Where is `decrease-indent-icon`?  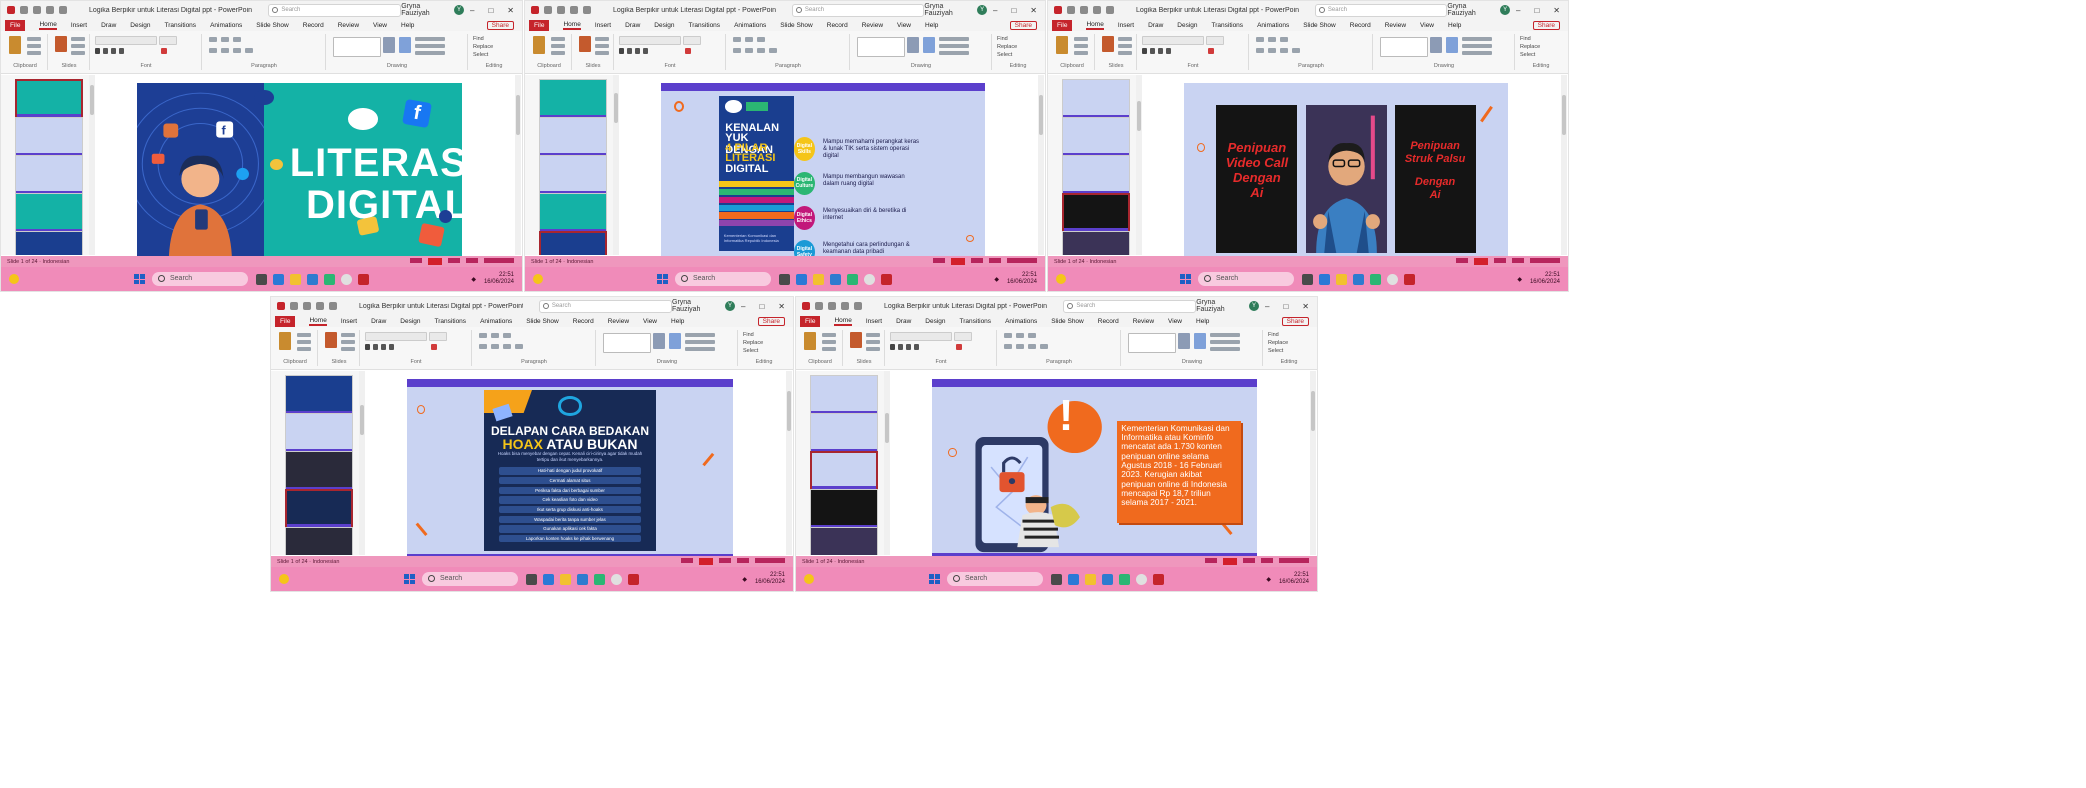 decrease-indent-icon is located at coordinates (1284, 39).